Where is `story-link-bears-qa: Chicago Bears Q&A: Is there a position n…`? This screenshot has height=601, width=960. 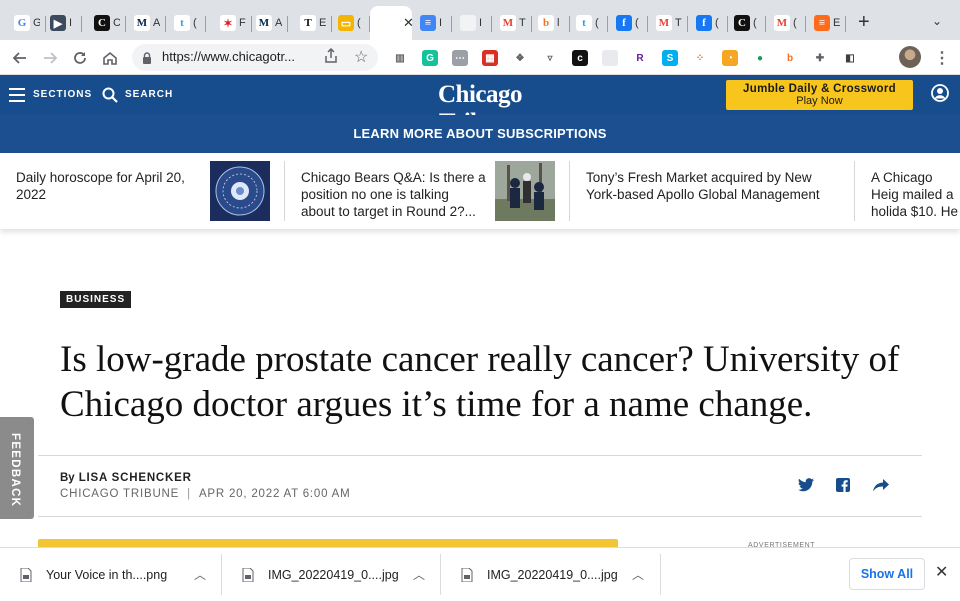 story-link-bears-qa: Chicago Bears Q&A: Is there a position n… is located at coordinates (393, 194).